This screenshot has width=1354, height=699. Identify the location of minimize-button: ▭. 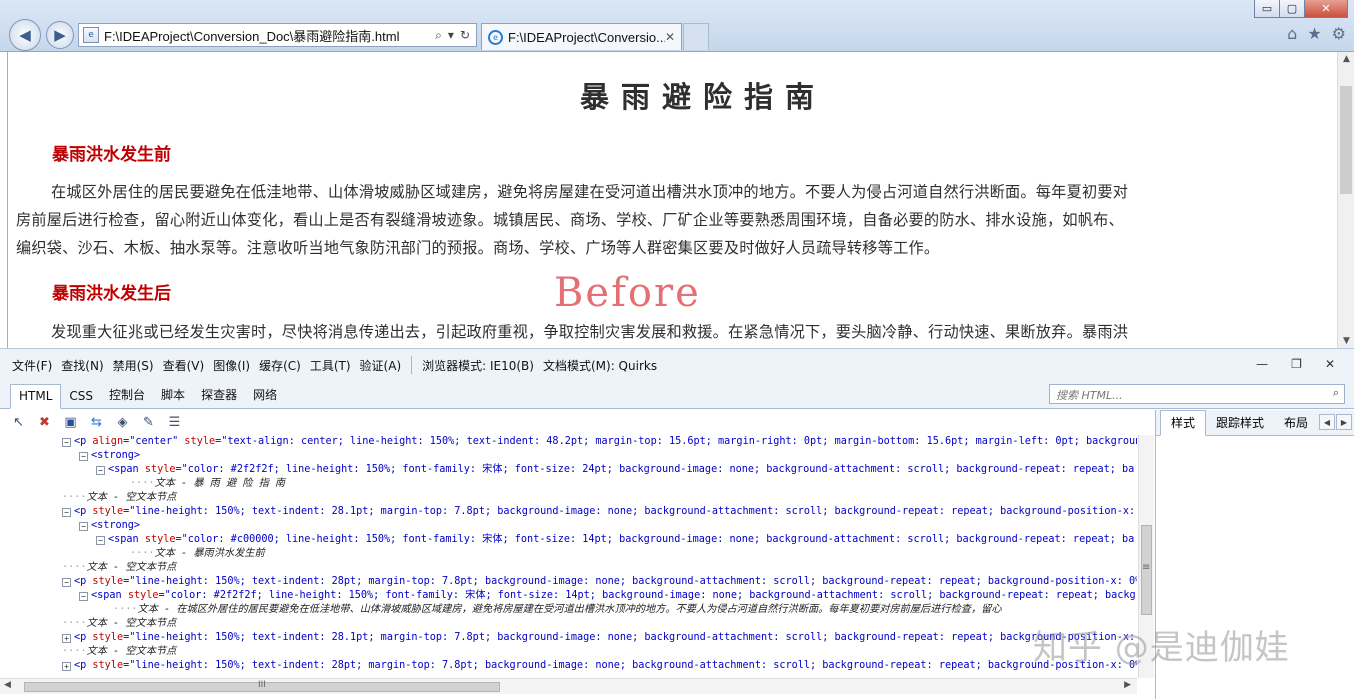
(1267, 9).